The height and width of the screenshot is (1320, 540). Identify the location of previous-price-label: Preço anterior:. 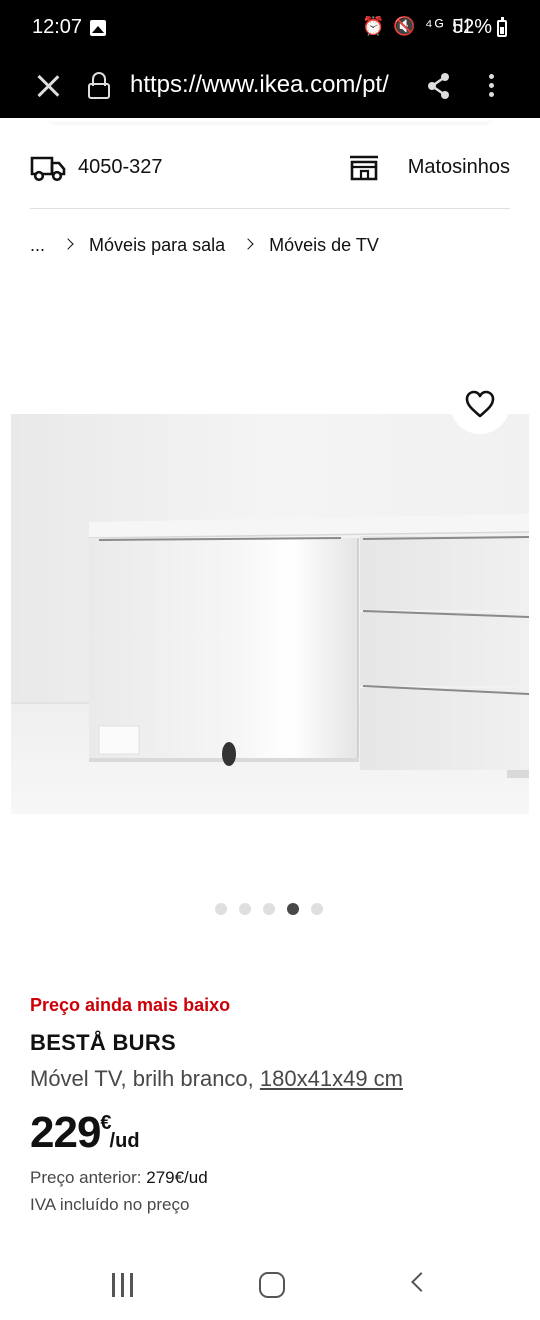
(88, 1177).